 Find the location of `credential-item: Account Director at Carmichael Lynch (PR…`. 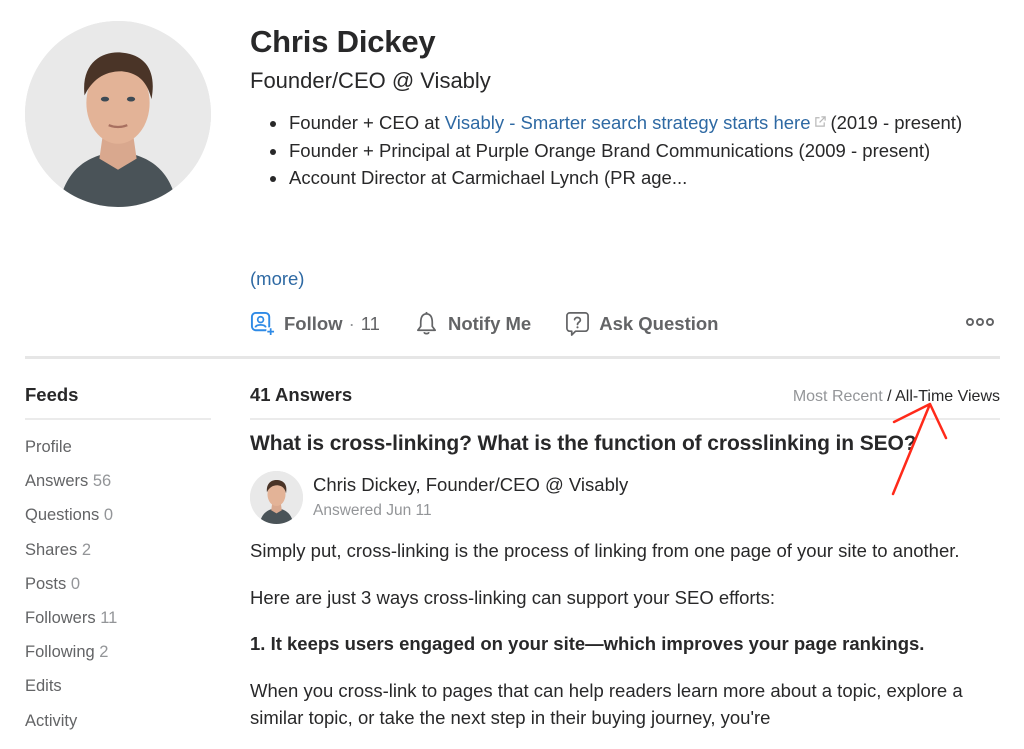

credential-item: Account Director at Carmichael Lynch (PR… is located at coordinates (618, 178).